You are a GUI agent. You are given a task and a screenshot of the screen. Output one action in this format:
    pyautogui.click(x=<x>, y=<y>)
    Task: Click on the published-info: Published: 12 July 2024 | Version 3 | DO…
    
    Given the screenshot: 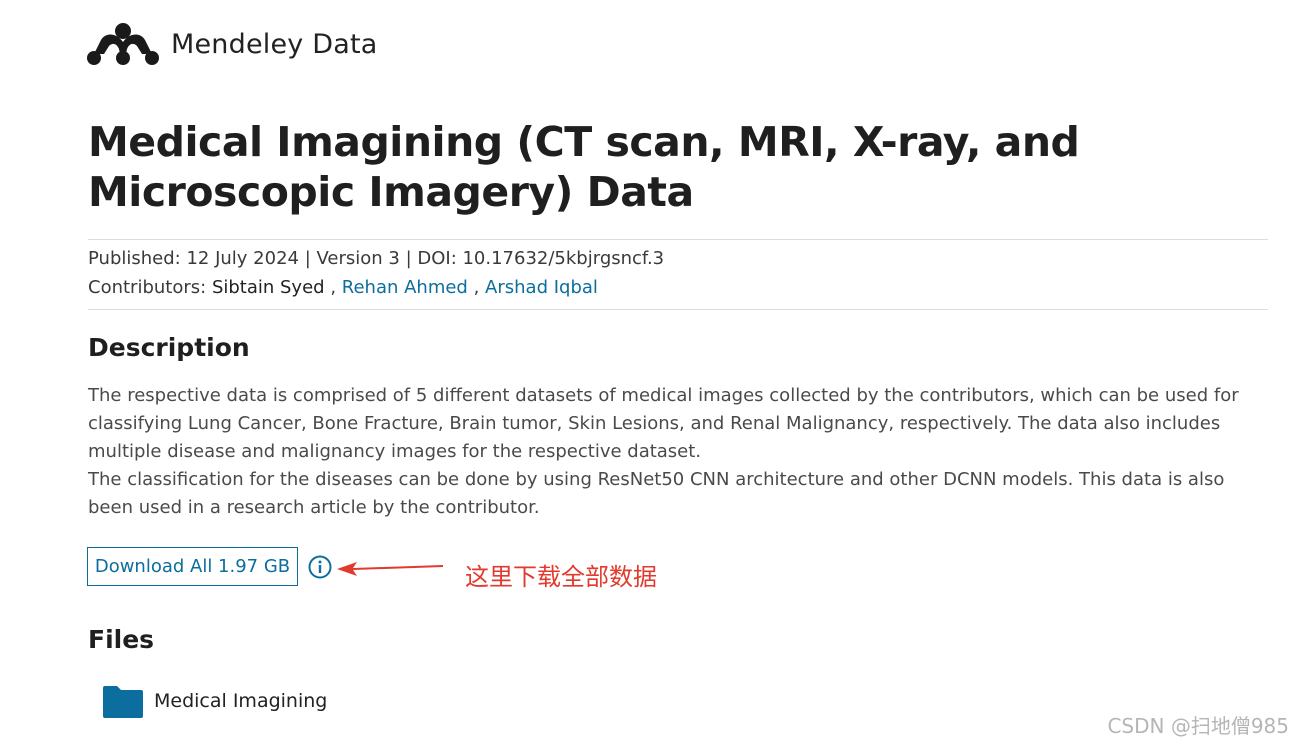 What is the action you would take?
    pyautogui.click(x=376, y=258)
    